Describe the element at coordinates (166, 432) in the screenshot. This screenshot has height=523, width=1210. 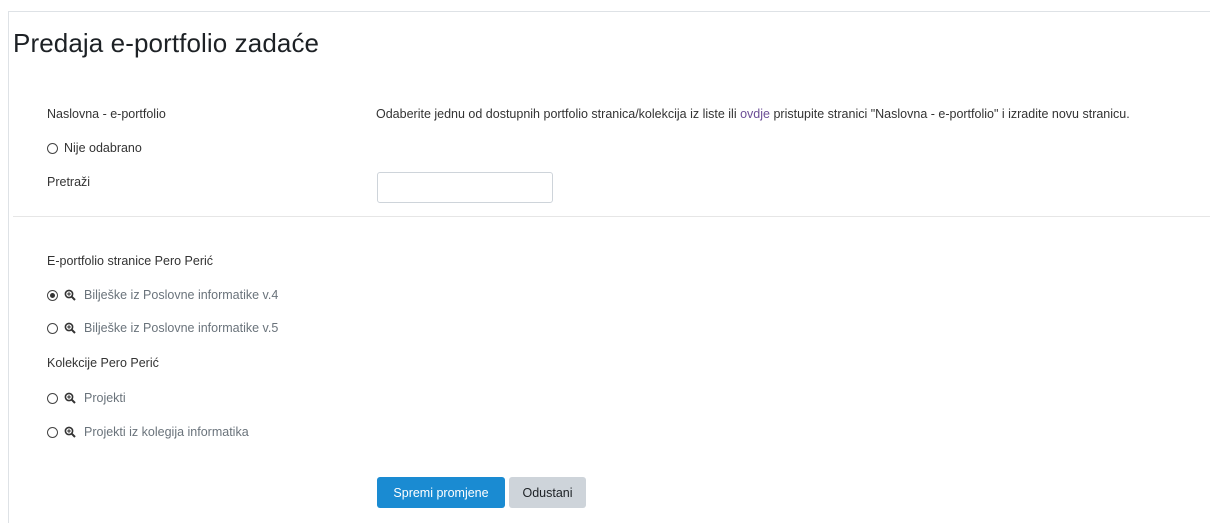
I see `collection-option-label: Projekti iz kolegija informatika` at that location.